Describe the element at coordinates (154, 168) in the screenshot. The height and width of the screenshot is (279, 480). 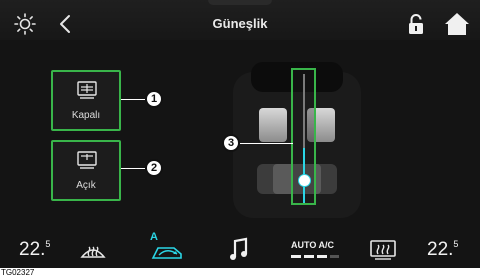
I see `callout-2: 2` at that location.